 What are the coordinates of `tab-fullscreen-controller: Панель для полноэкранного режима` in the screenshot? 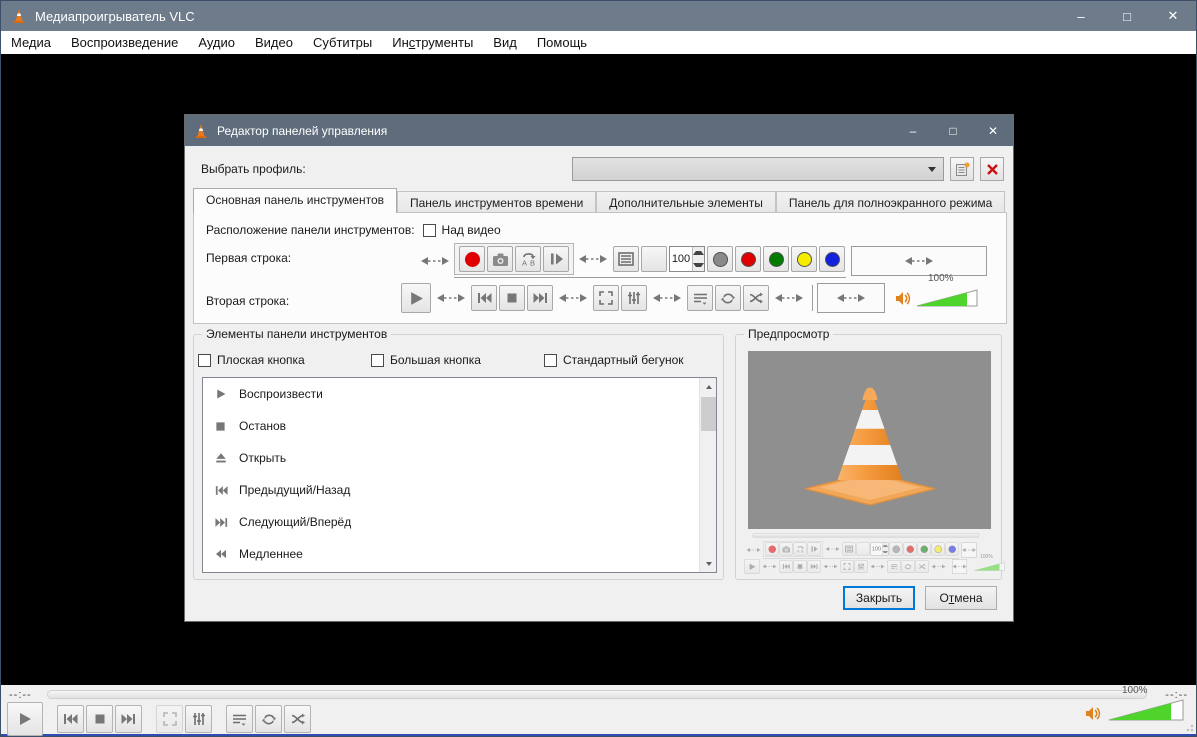 It's located at (890, 202).